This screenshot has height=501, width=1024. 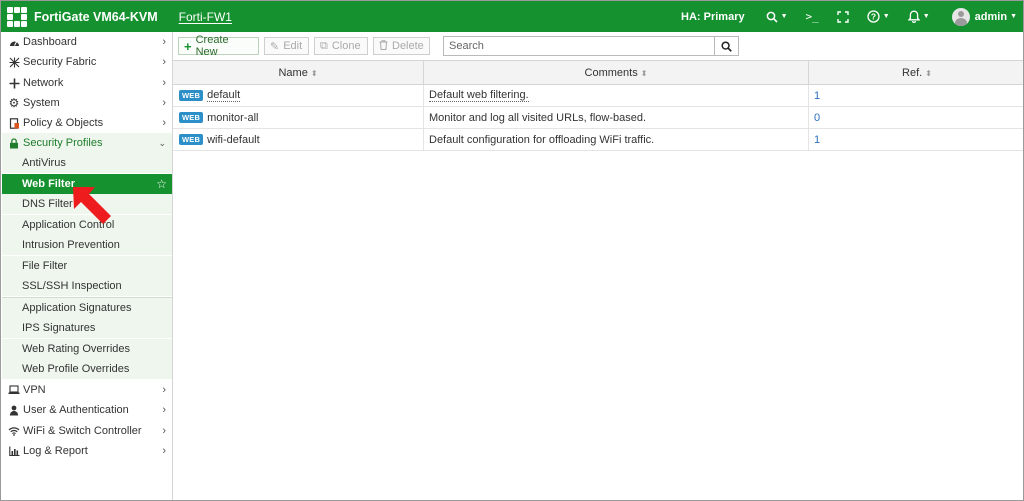 What do you see at coordinates (87, 328) in the screenshot?
I see `sidebar-subitem-ips-signatures: IPS Signatures` at bounding box center [87, 328].